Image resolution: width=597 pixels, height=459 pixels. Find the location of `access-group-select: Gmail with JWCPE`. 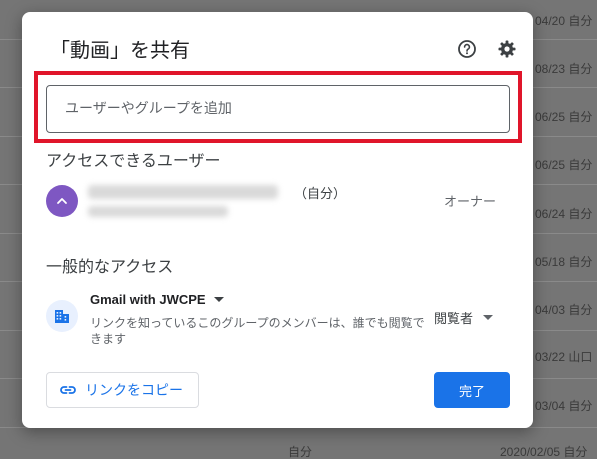

access-group-select: Gmail with JWCPE is located at coordinates (157, 299).